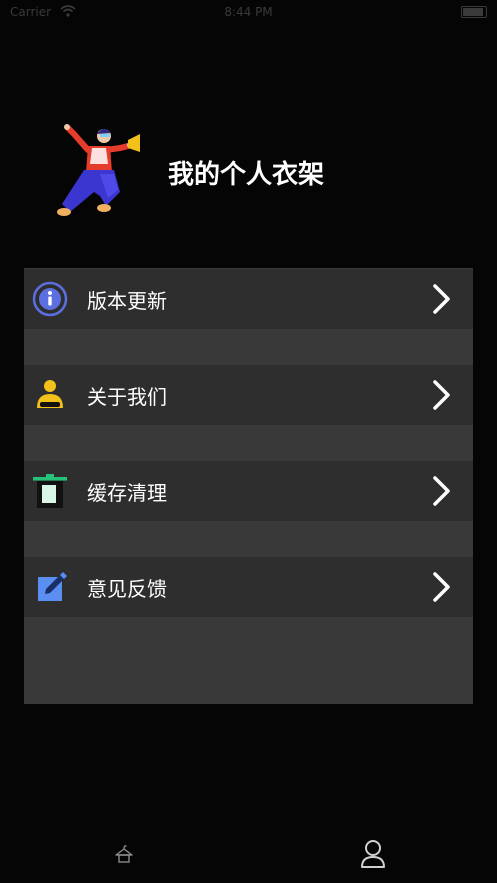 This screenshot has width=497, height=883. Describe the element at coordinates (474, 12) in the screenshot. I see `battery-icon` at that location.